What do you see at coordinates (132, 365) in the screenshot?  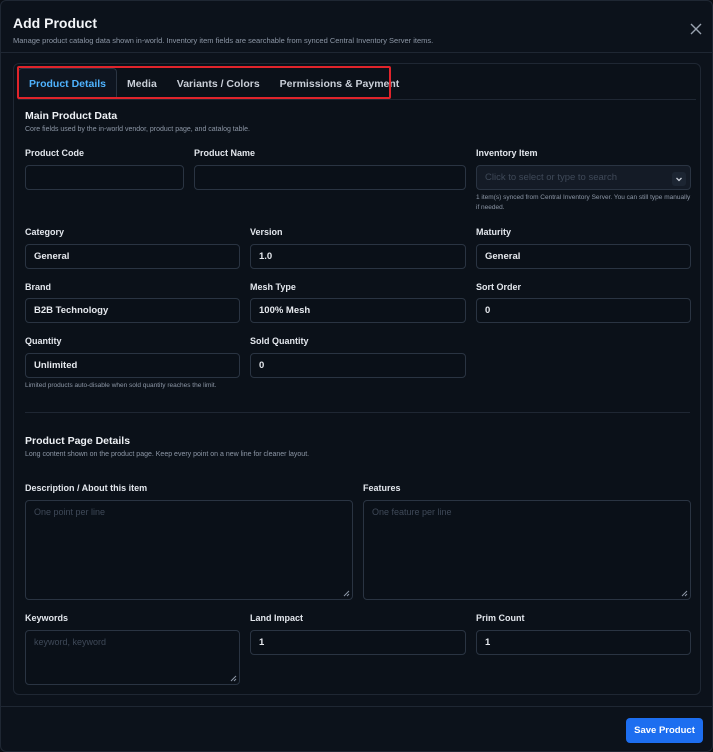 I see `quantity-input: Unlimited` at bounding box center [132, 365].